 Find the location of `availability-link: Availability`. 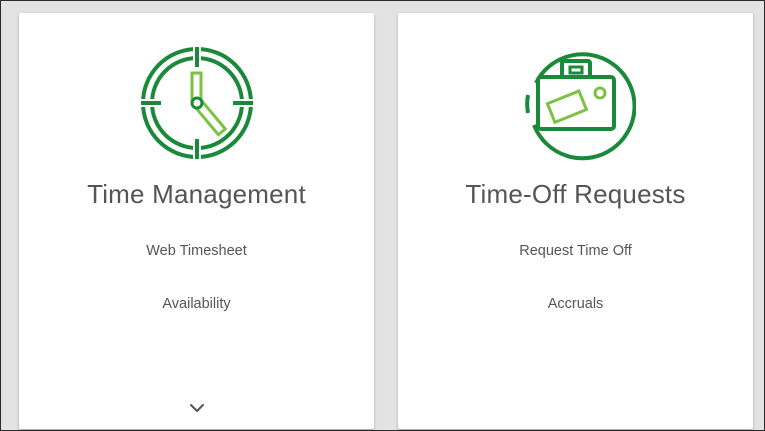

availability-link: Availability is located at coordinates (196, 304).